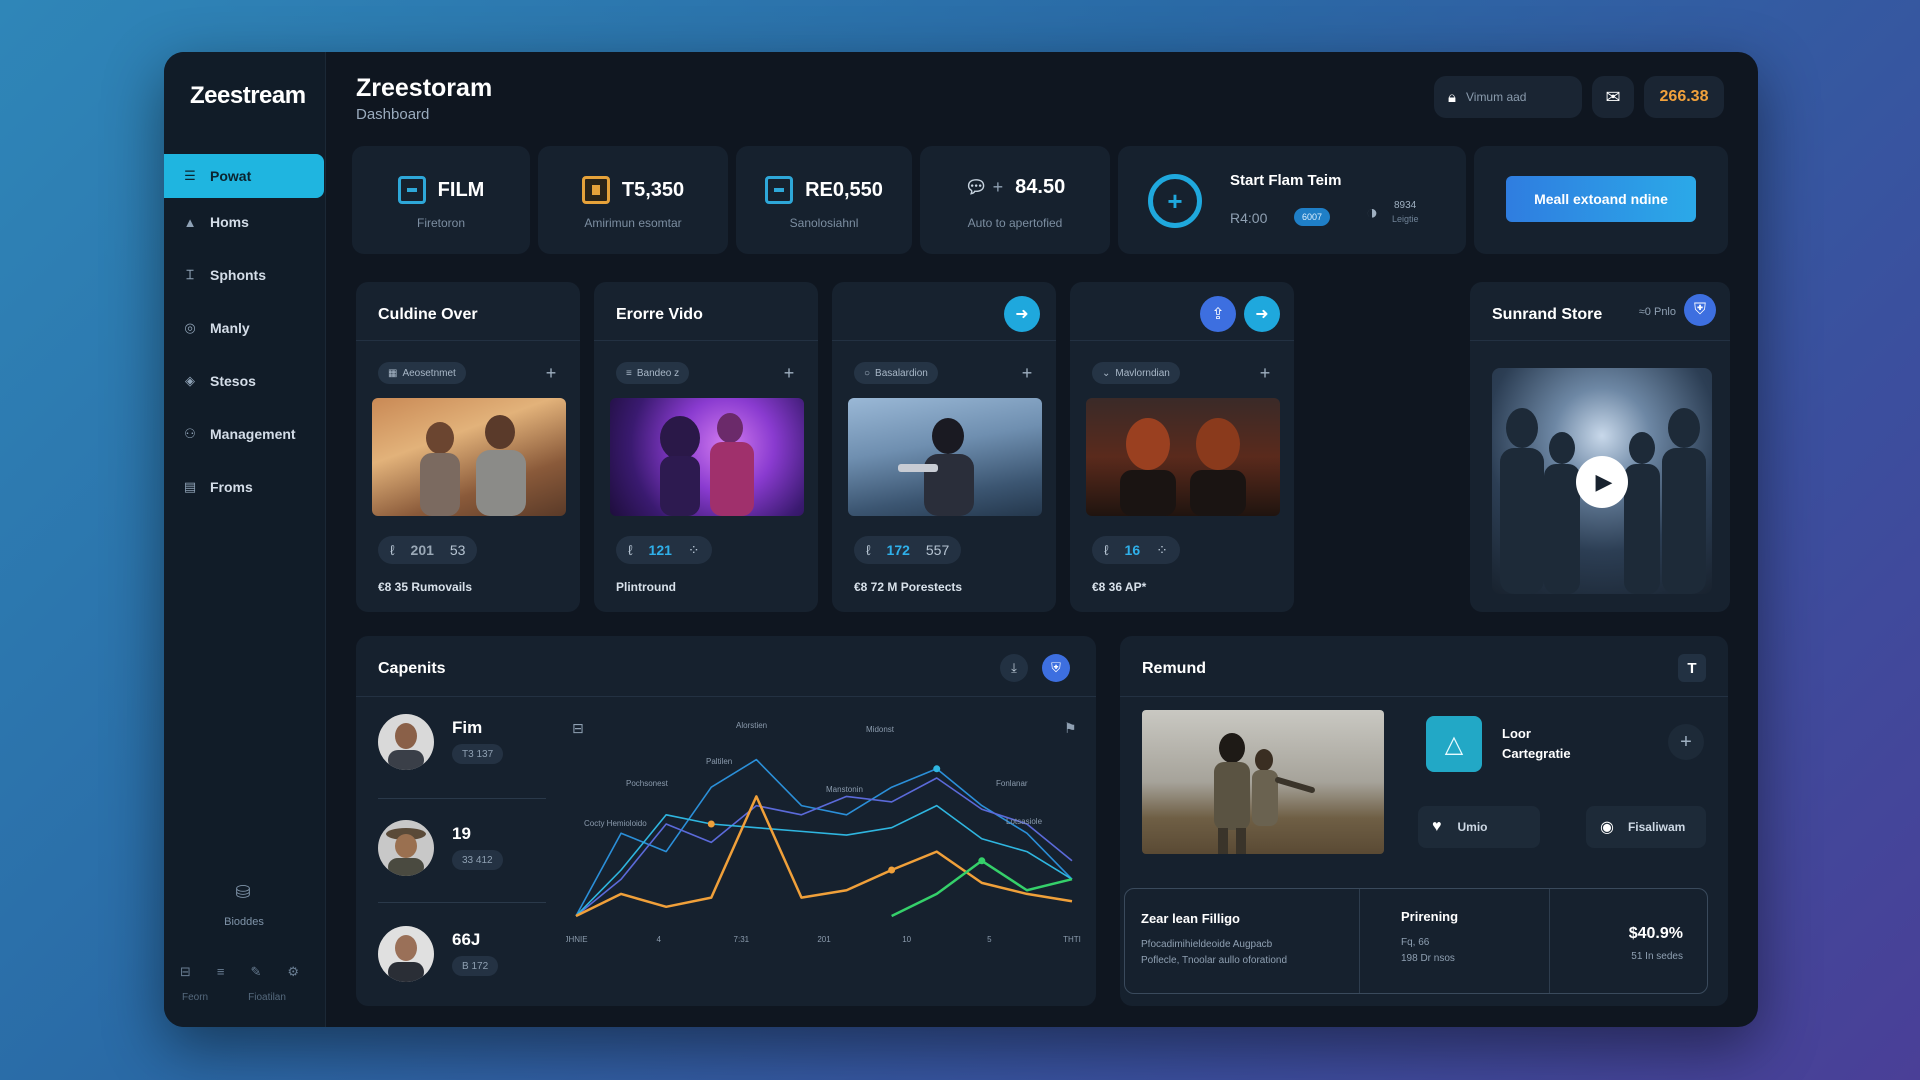 This screenshot has width=1920, height=1080. I want to click on cta-button: Meall extoand ndine, so click(1601, 199).